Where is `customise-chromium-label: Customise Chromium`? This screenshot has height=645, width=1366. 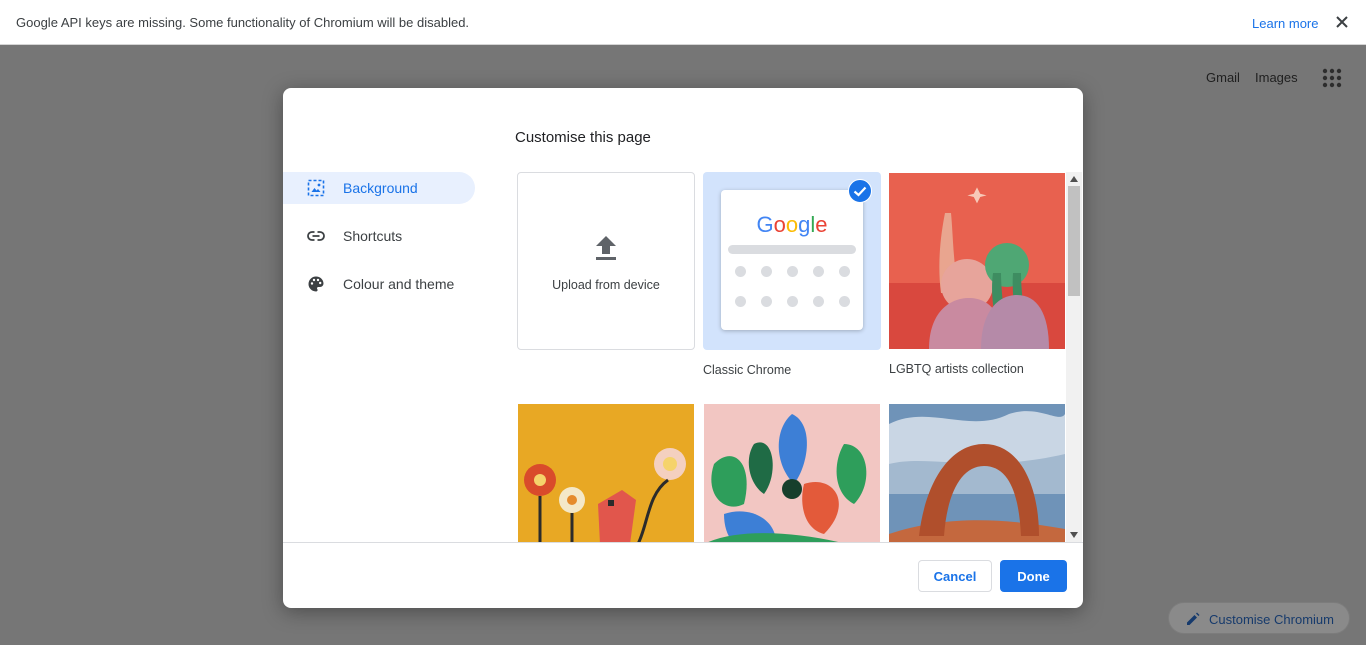
customise-chromium-label: Customise Chromium is located at coordinates (1271, 619).